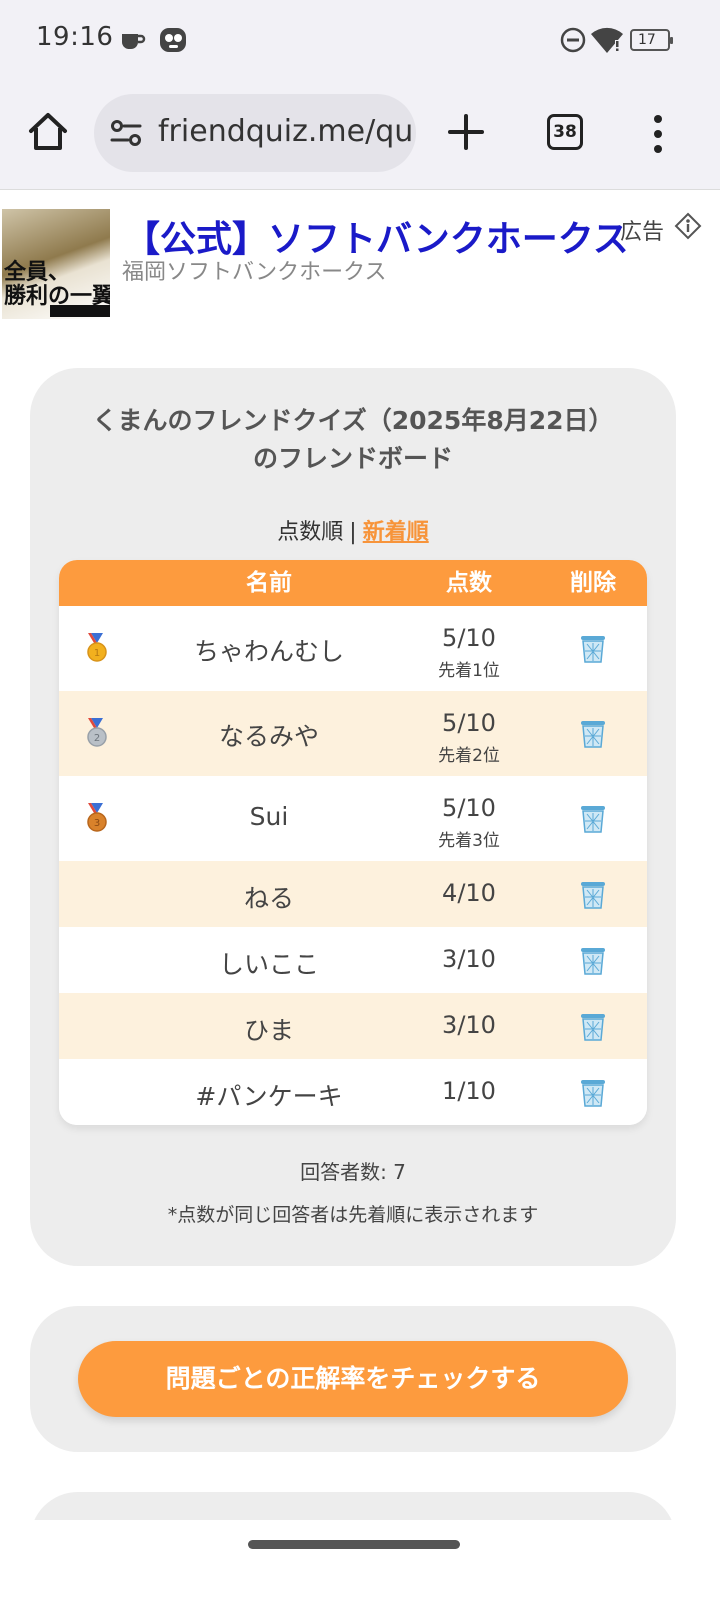 The image size is (720, 1600). I want to click on battery-icon: 17, so click(651, 40).